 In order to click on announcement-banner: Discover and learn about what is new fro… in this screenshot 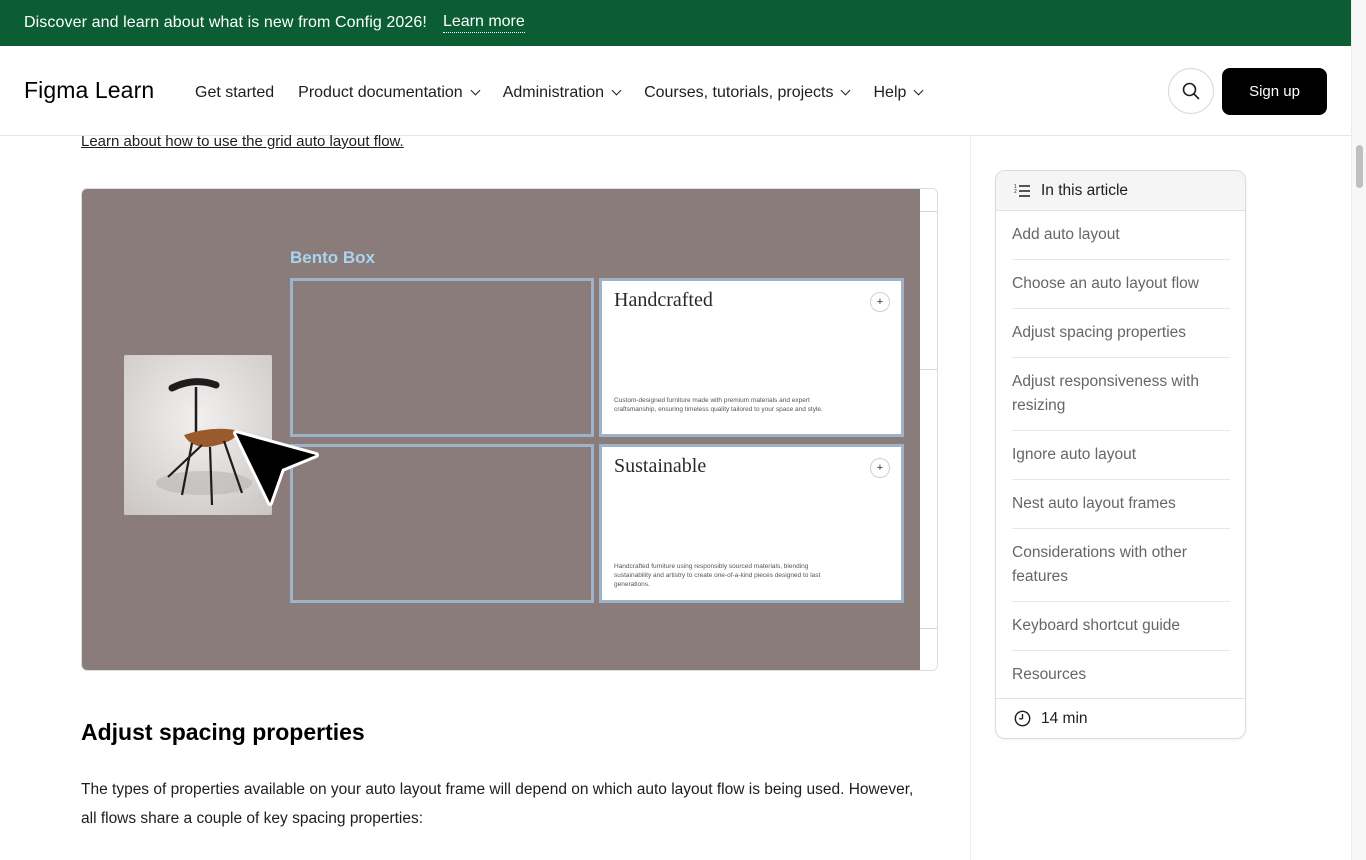, I will do `click(675, 23)`.